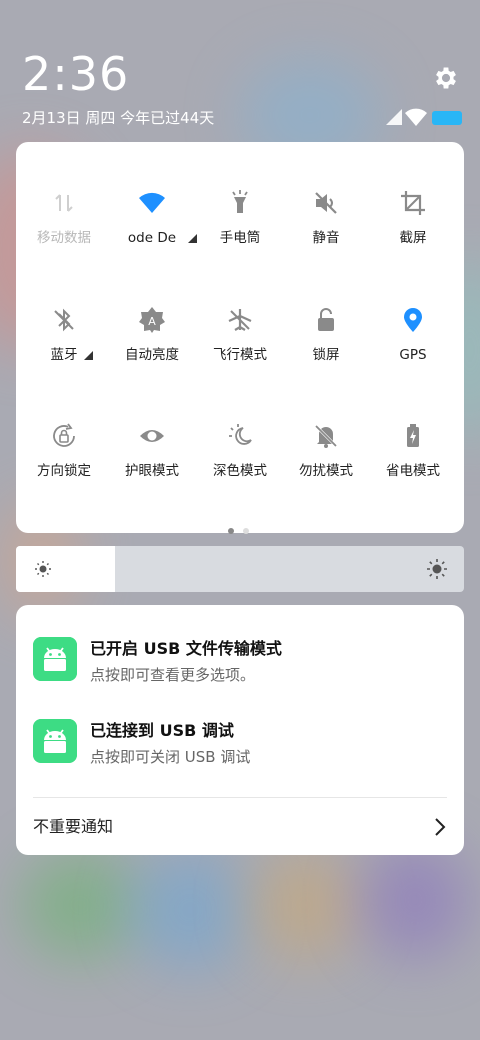 This screenshot has width=480, height=1040. Describe the element at coordinates (186, 648) in the screenshot. I see `notification-title: 已开启 USB 文件传输模式` at that location.